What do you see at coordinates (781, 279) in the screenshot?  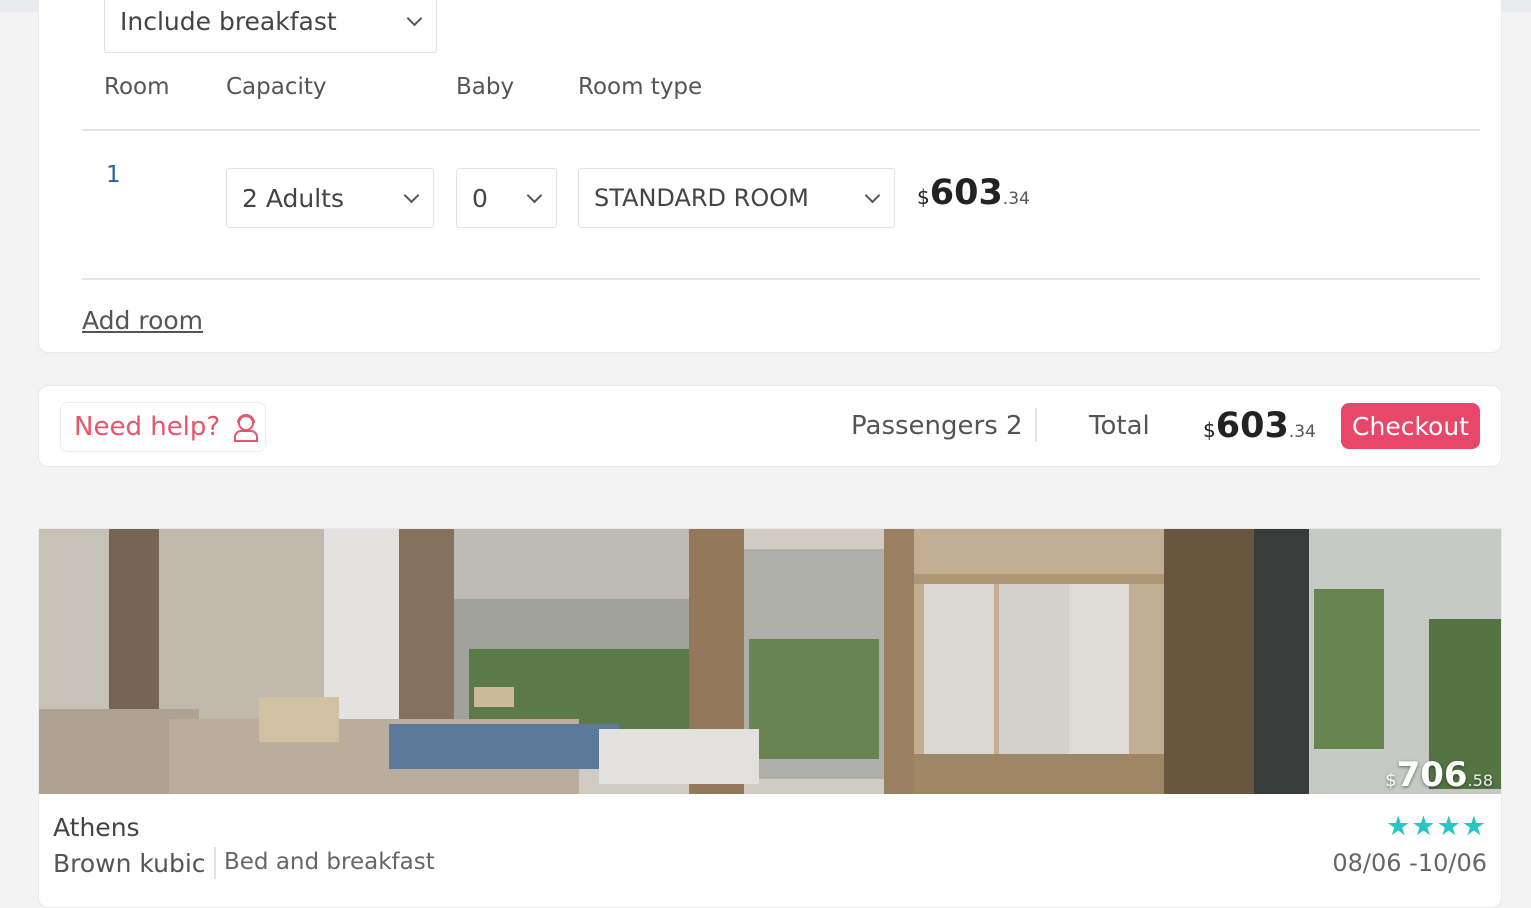 I see `row-divider` at bounding box center [781, 279].